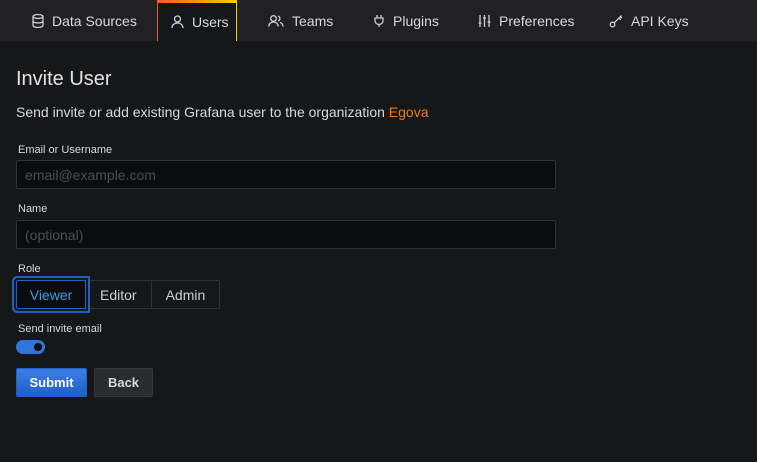 The width and height of the screenshot is (757, 462). I want to click on tab-api-keys-label: API Keys, so click(660, 20).